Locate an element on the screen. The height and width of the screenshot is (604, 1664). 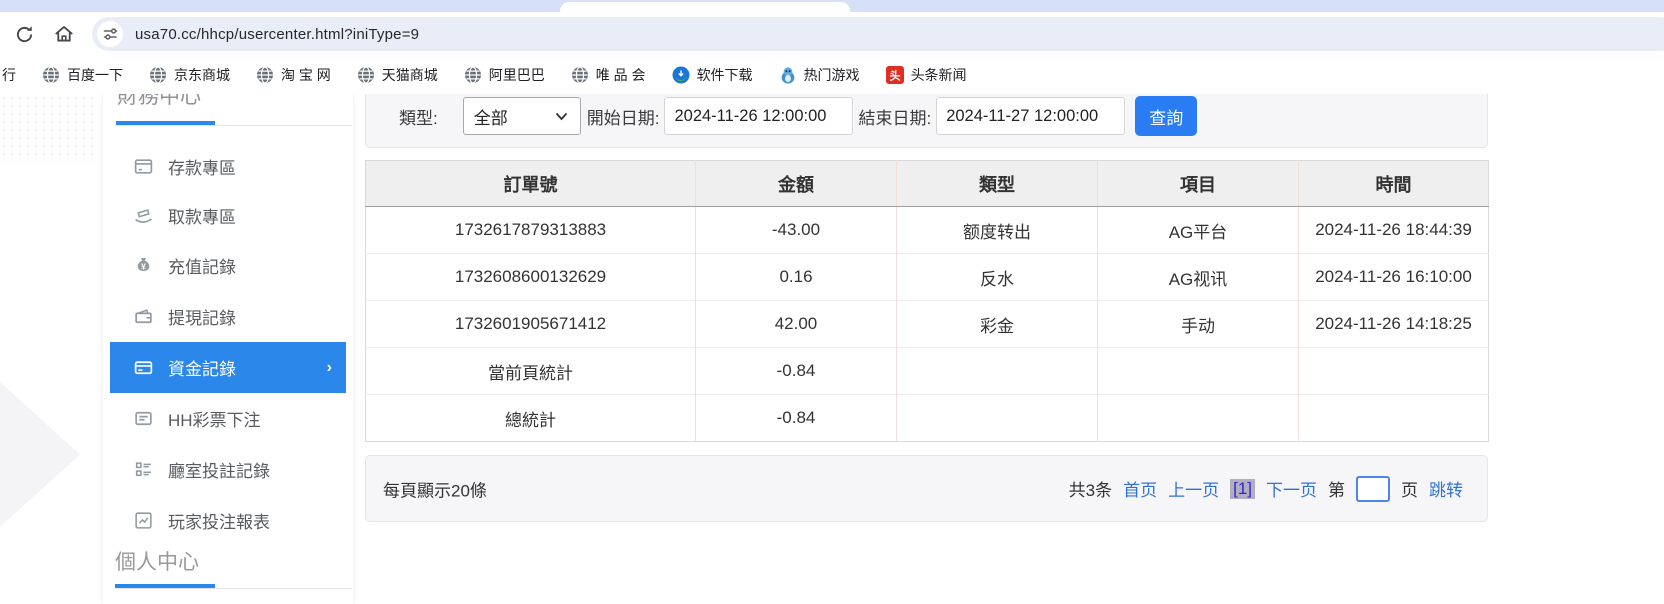
column-header: 金額 is located at coordinates (796, 183).